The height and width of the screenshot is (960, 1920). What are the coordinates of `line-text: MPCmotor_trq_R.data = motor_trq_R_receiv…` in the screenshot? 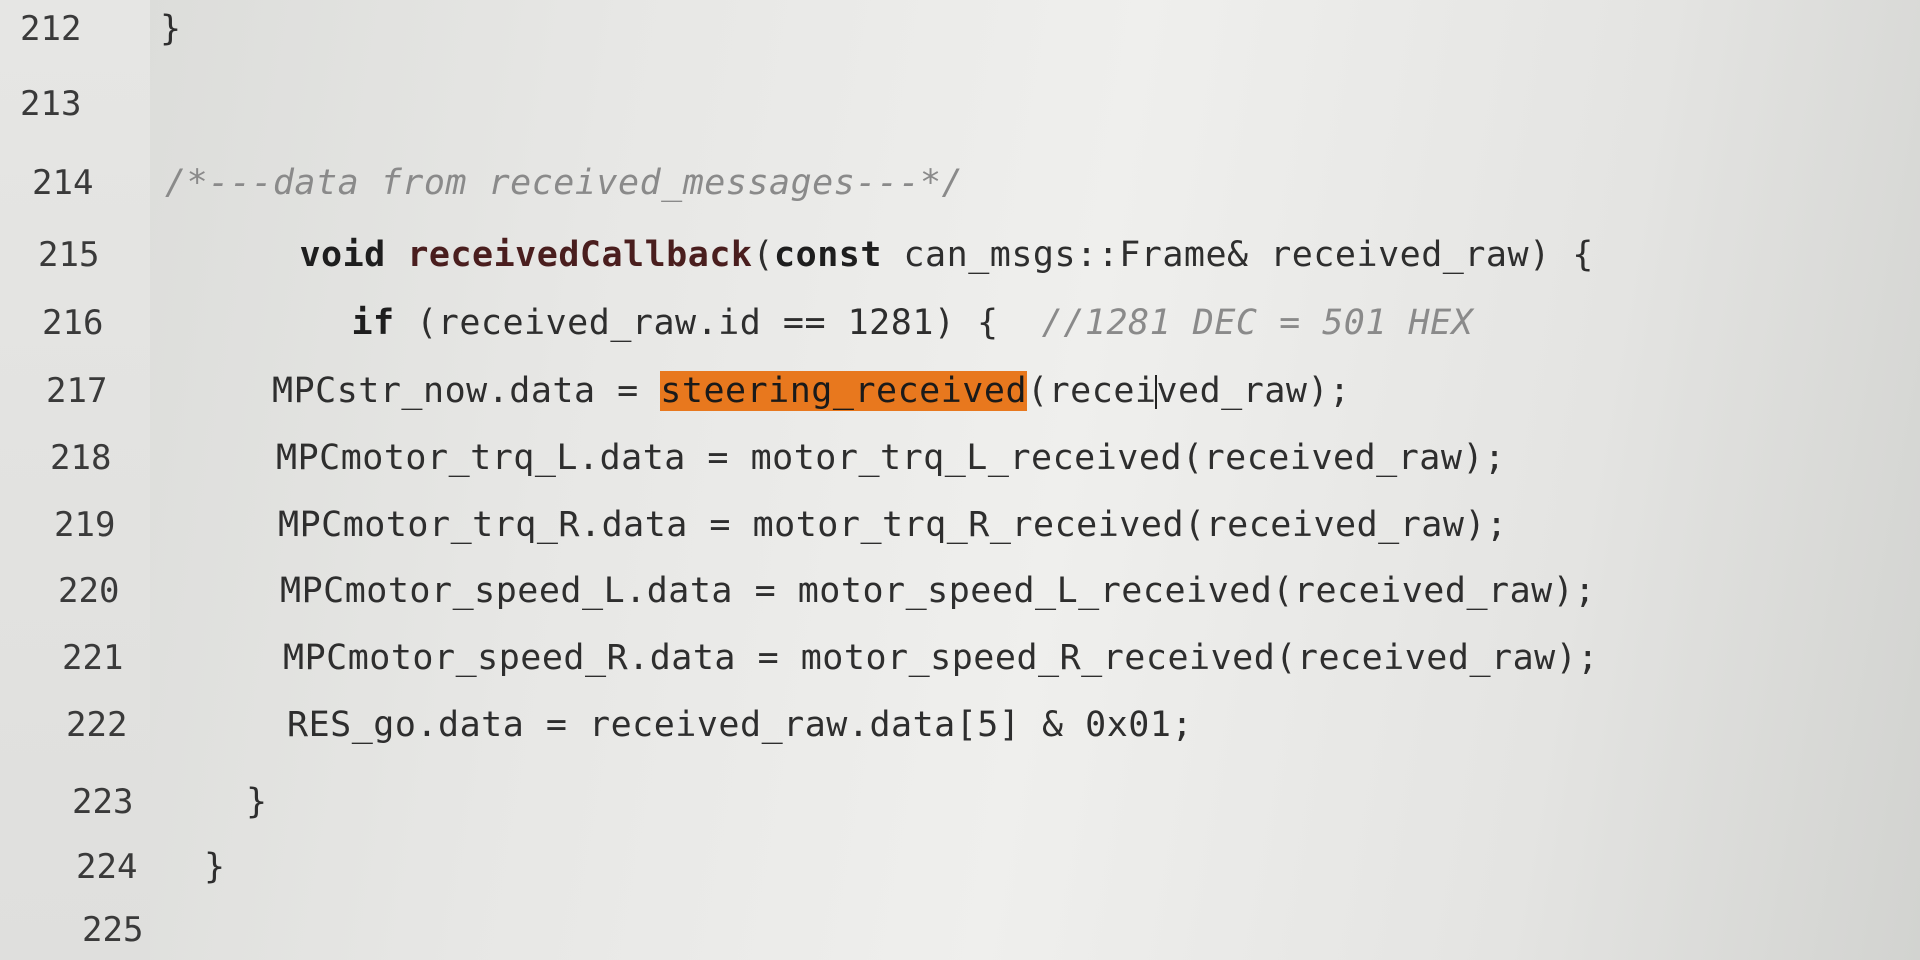 It's located at (893, 525).